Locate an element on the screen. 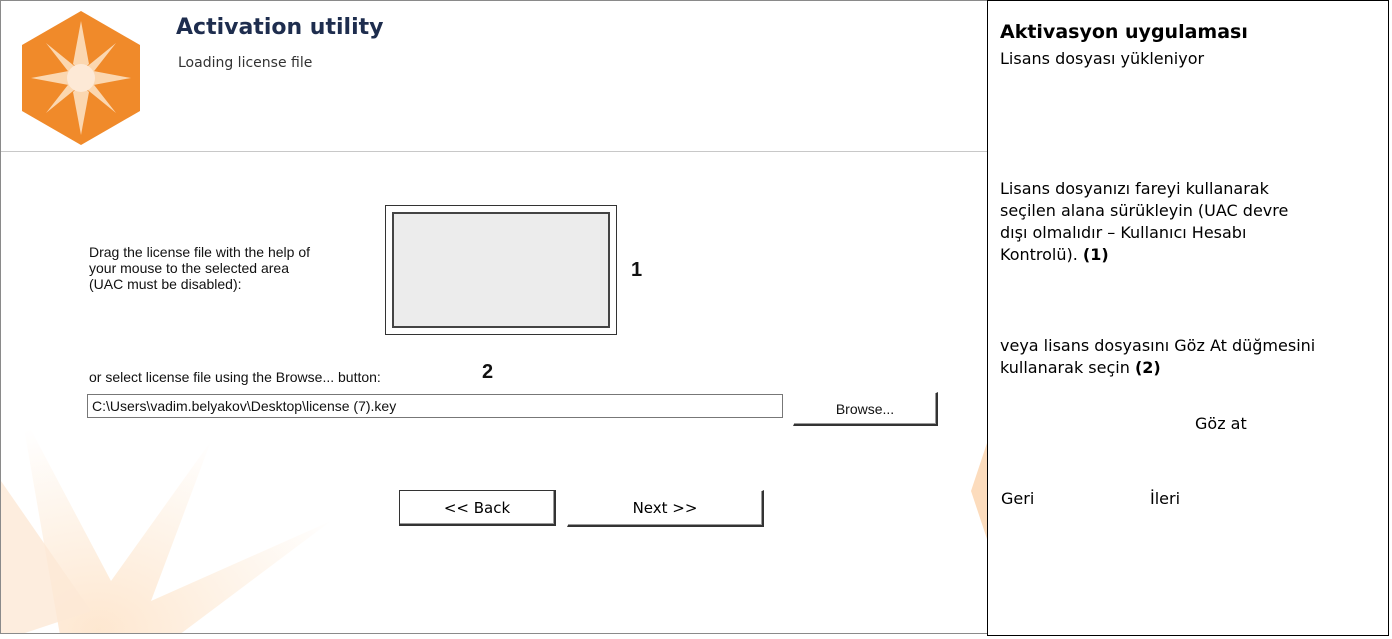 Image resolution: width=1392 pixels, height=639 pixels. drop-zone-area is located at coordinates (501, 270).